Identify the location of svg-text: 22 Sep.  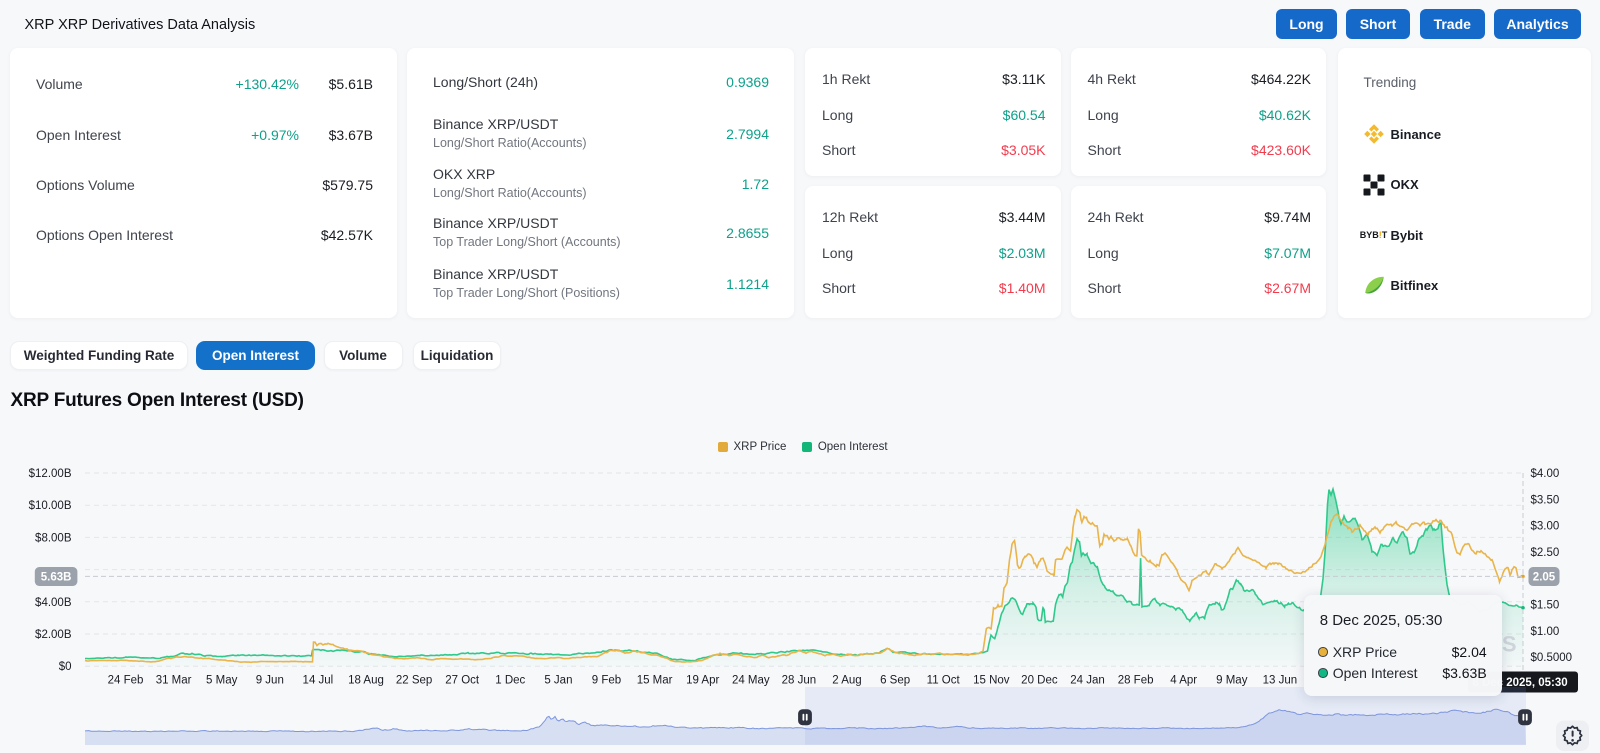
(414, 681).